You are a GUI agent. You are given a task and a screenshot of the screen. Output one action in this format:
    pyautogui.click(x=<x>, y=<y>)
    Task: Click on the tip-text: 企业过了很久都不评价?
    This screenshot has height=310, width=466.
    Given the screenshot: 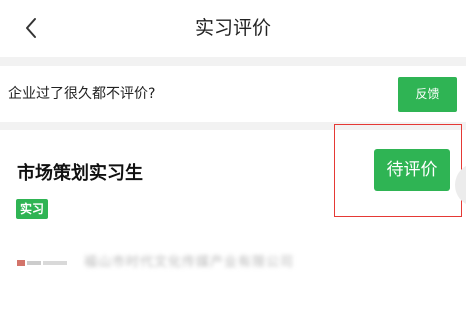 What is the action you would take?
    pyautogui.click(x=82, y=94)
    